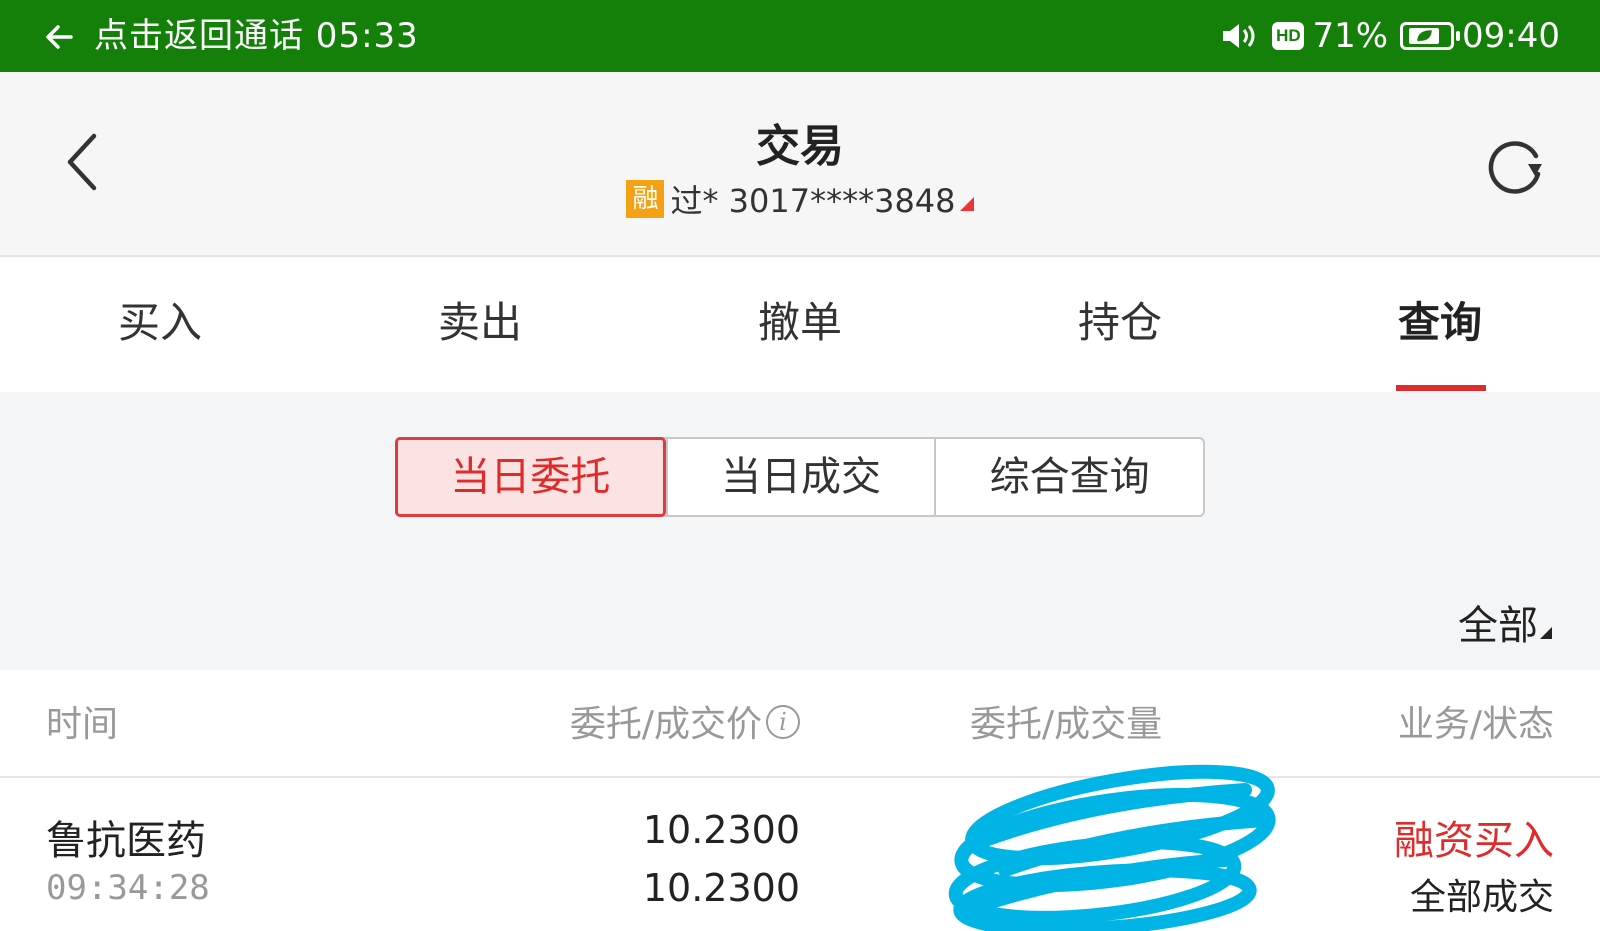  I want to click on active-tab-indicator, so click(1441, 388).